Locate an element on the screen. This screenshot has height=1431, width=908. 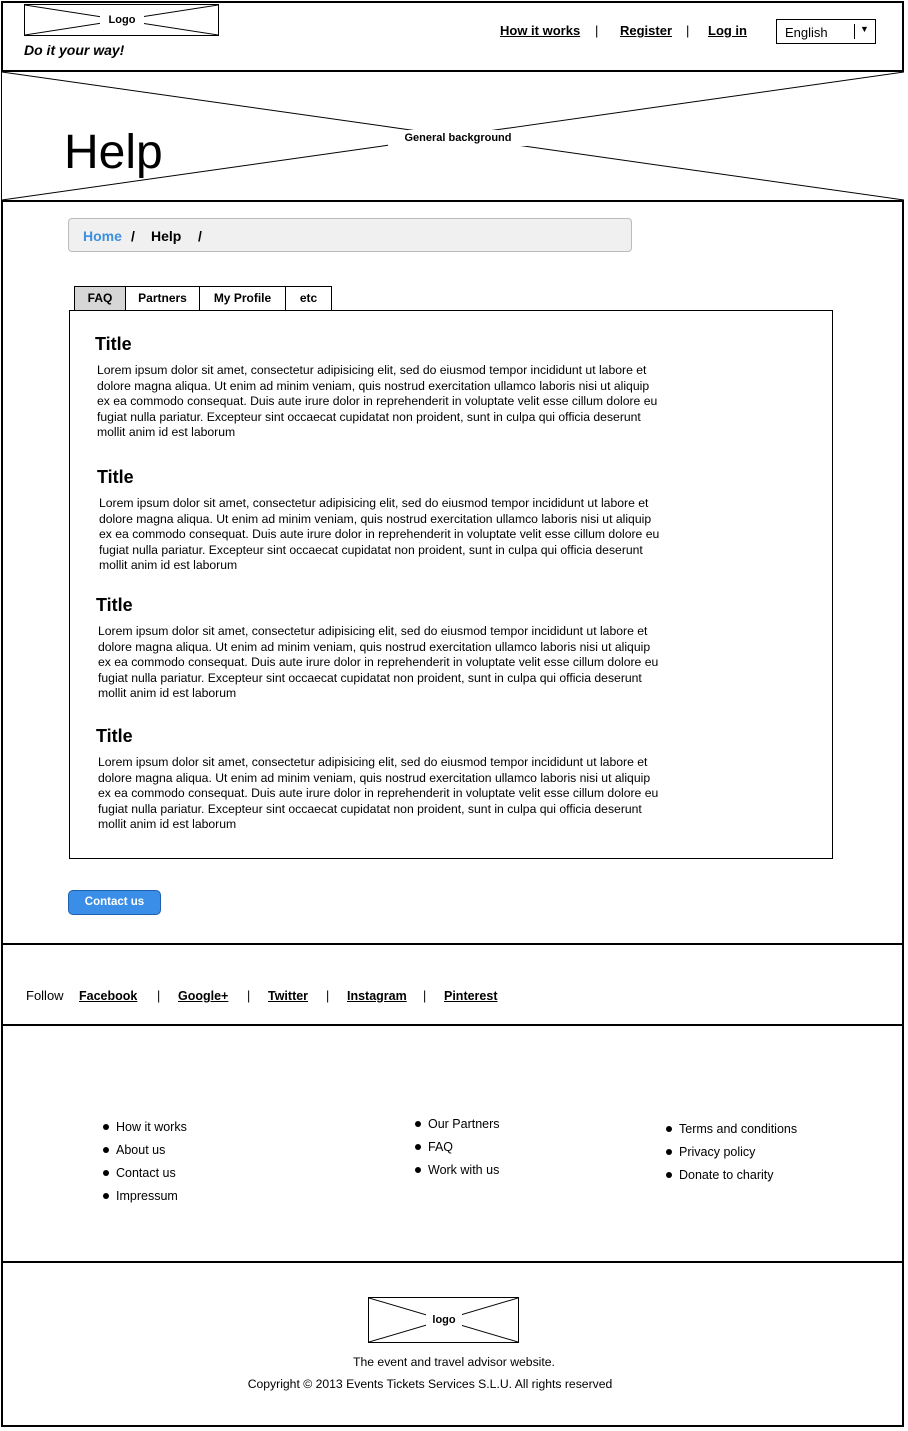
footer-tagline: The event and travel advisor website. is located at coordinates (454, 1362).